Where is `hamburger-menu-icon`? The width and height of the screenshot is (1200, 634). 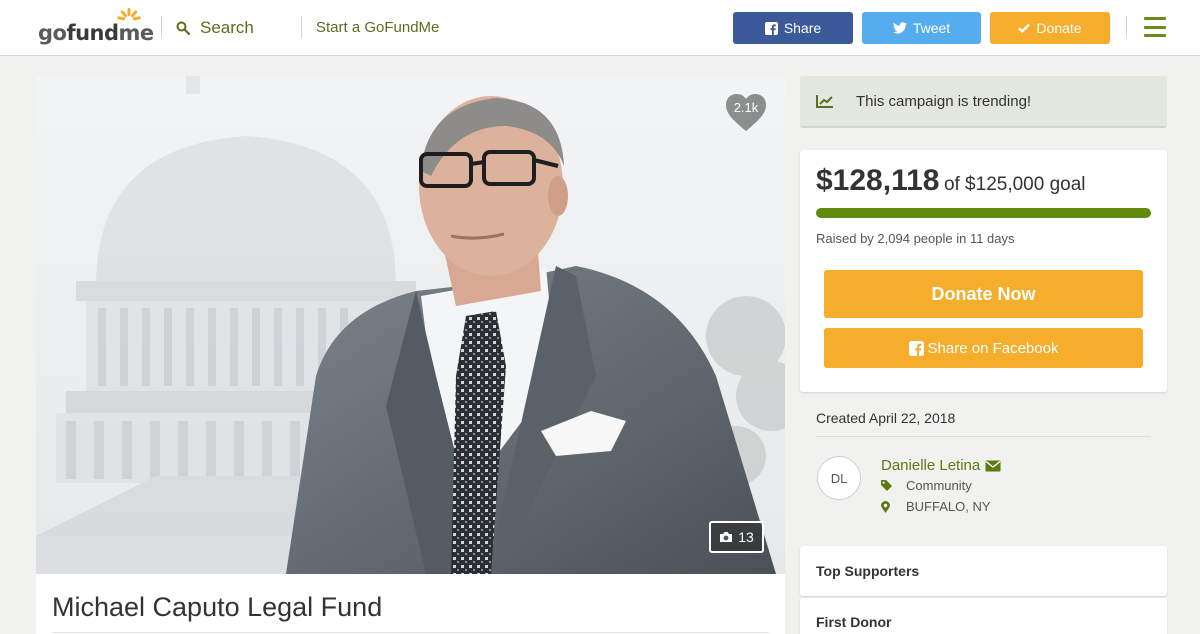
hamburger-menu-icon is located at coordinates (1155, 27).